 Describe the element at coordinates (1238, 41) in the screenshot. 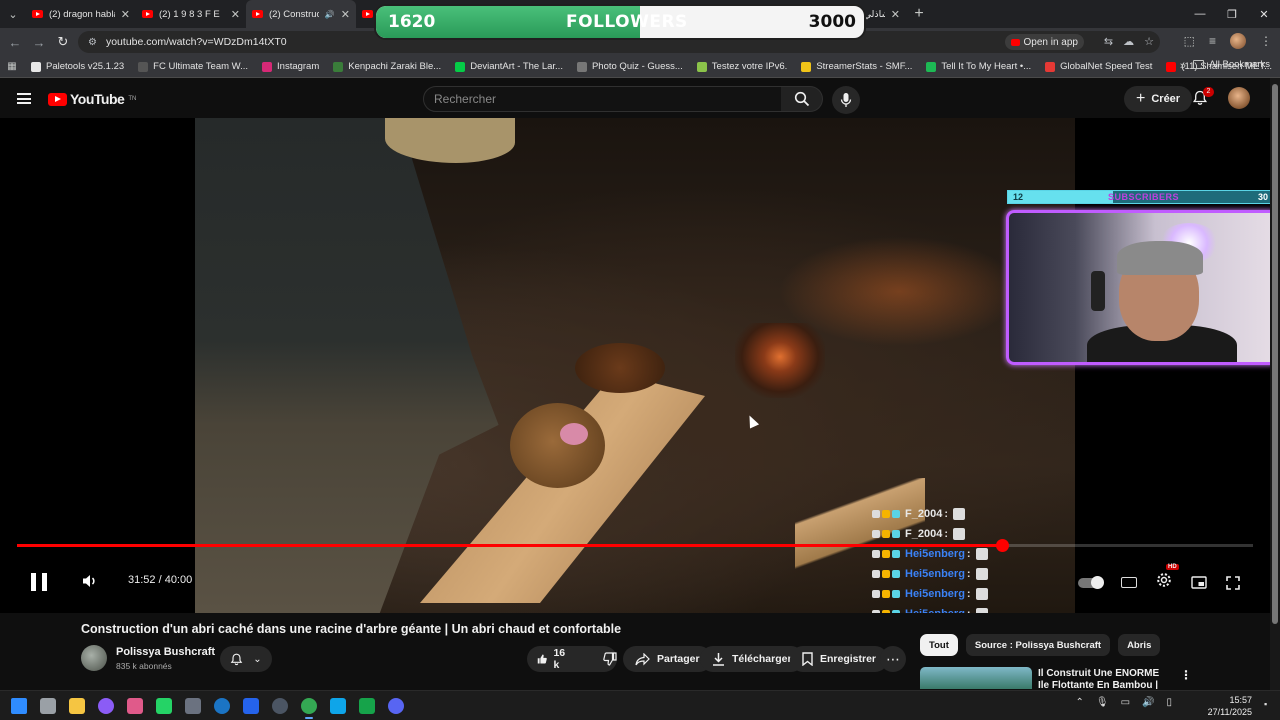

I see `profile-avatar` at that location.